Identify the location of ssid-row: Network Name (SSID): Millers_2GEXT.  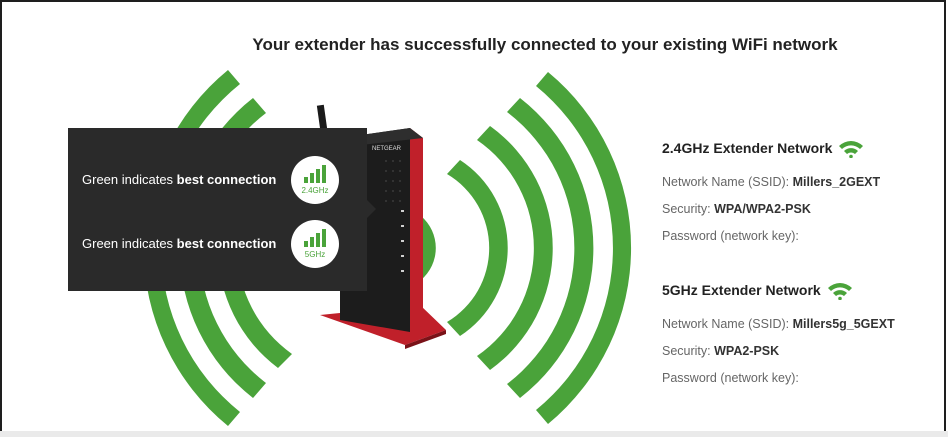
(771, 182).